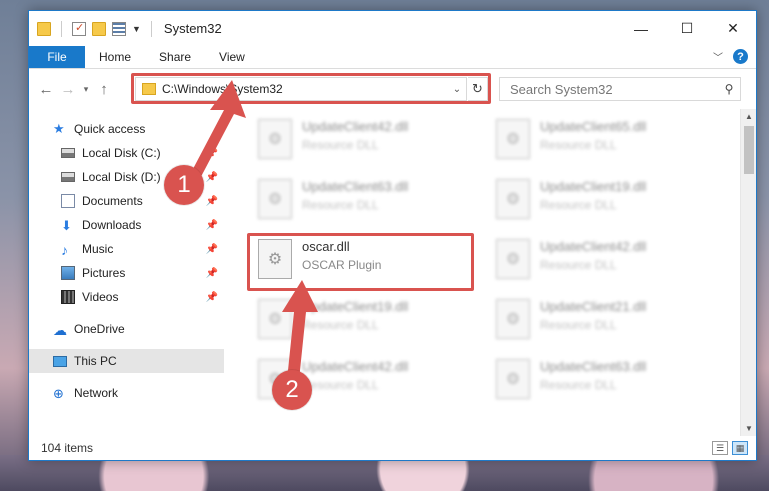  I want to click on sidebar-item-downloads: ⬇ Downloads 📌, so click(126, 225).